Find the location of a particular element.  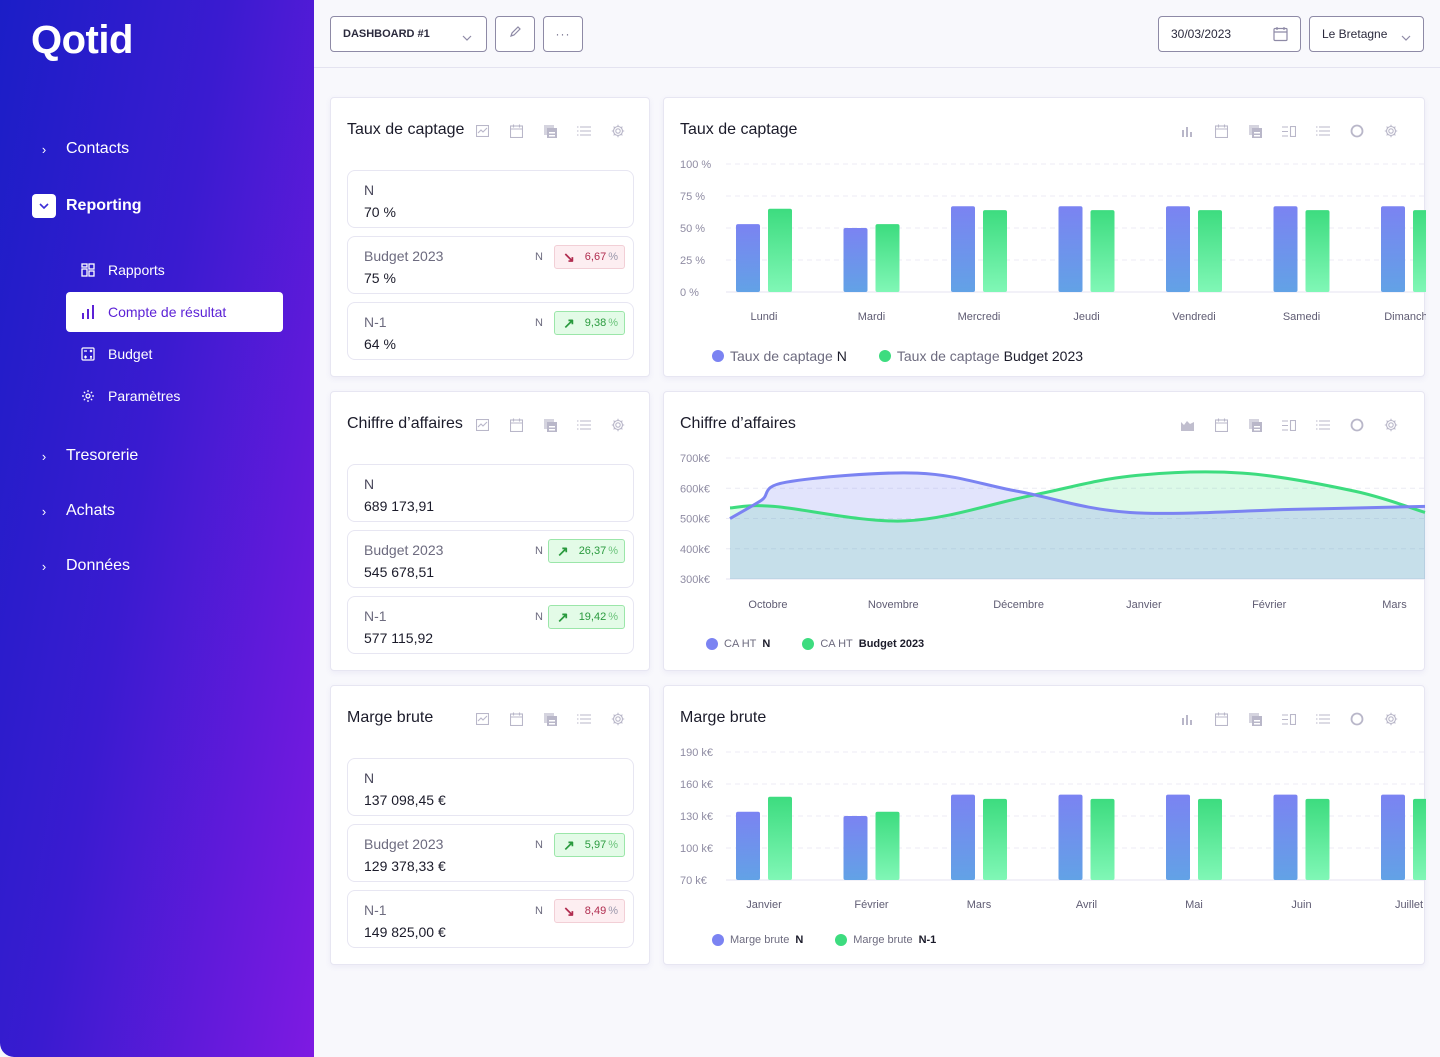

date-input: 30/03/2023 is located at coordinates (1229, 34).